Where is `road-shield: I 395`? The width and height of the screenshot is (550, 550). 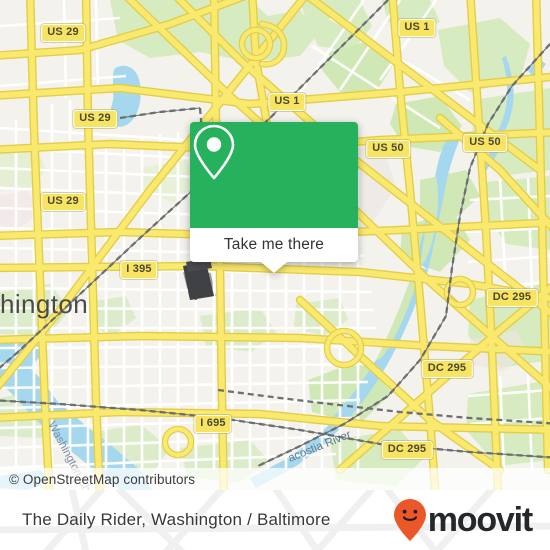
road-shield: I 395 is located at coordinates (139, 270).